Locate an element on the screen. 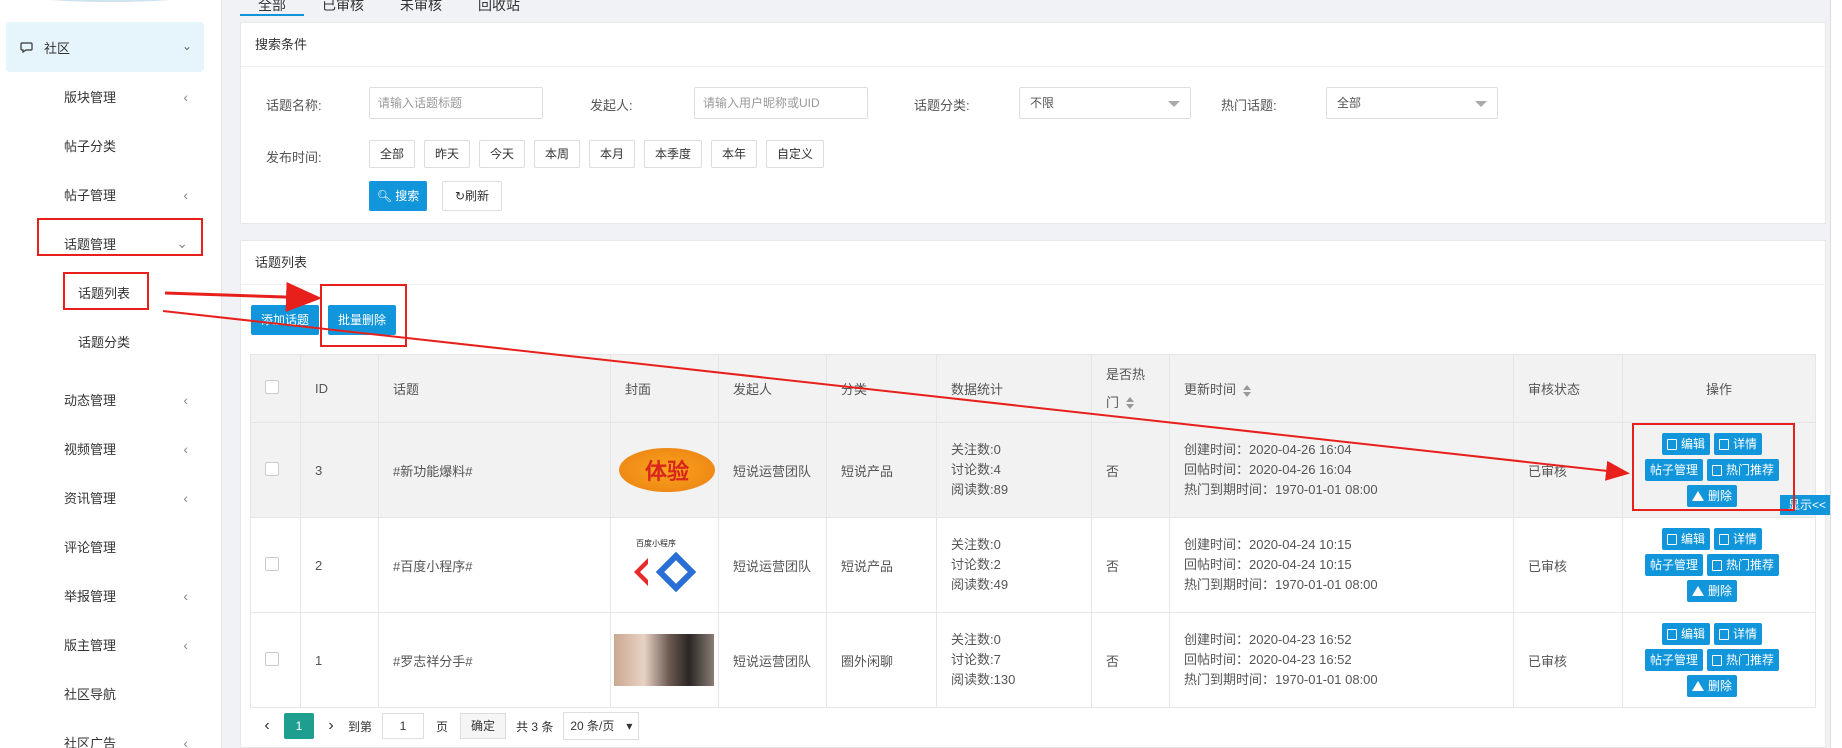  scrollbar is located at coordinates (1836, 374).